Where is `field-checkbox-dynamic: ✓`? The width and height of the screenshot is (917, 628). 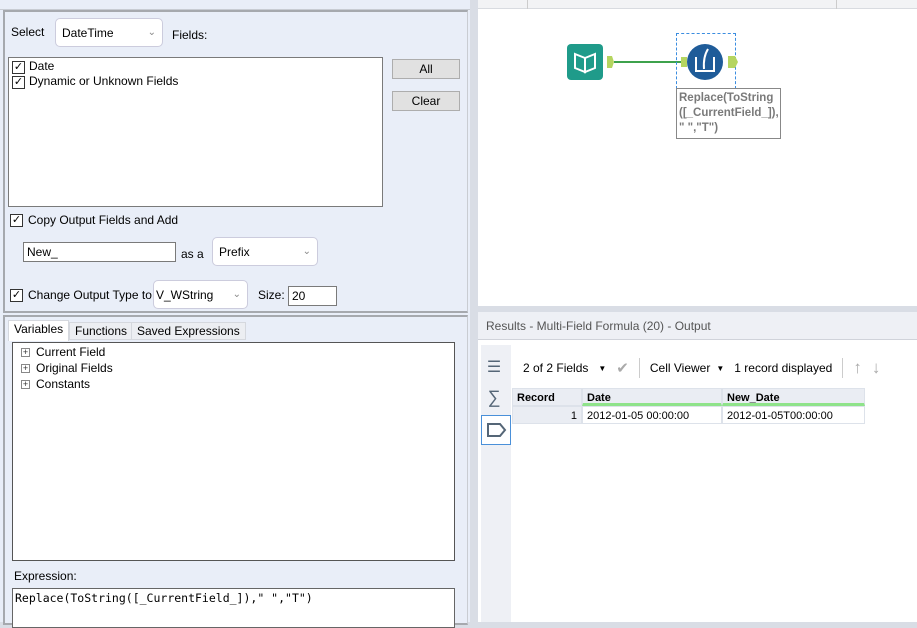
field-checkbox-dynamic: ✓ is located at coordinates (18, 82).